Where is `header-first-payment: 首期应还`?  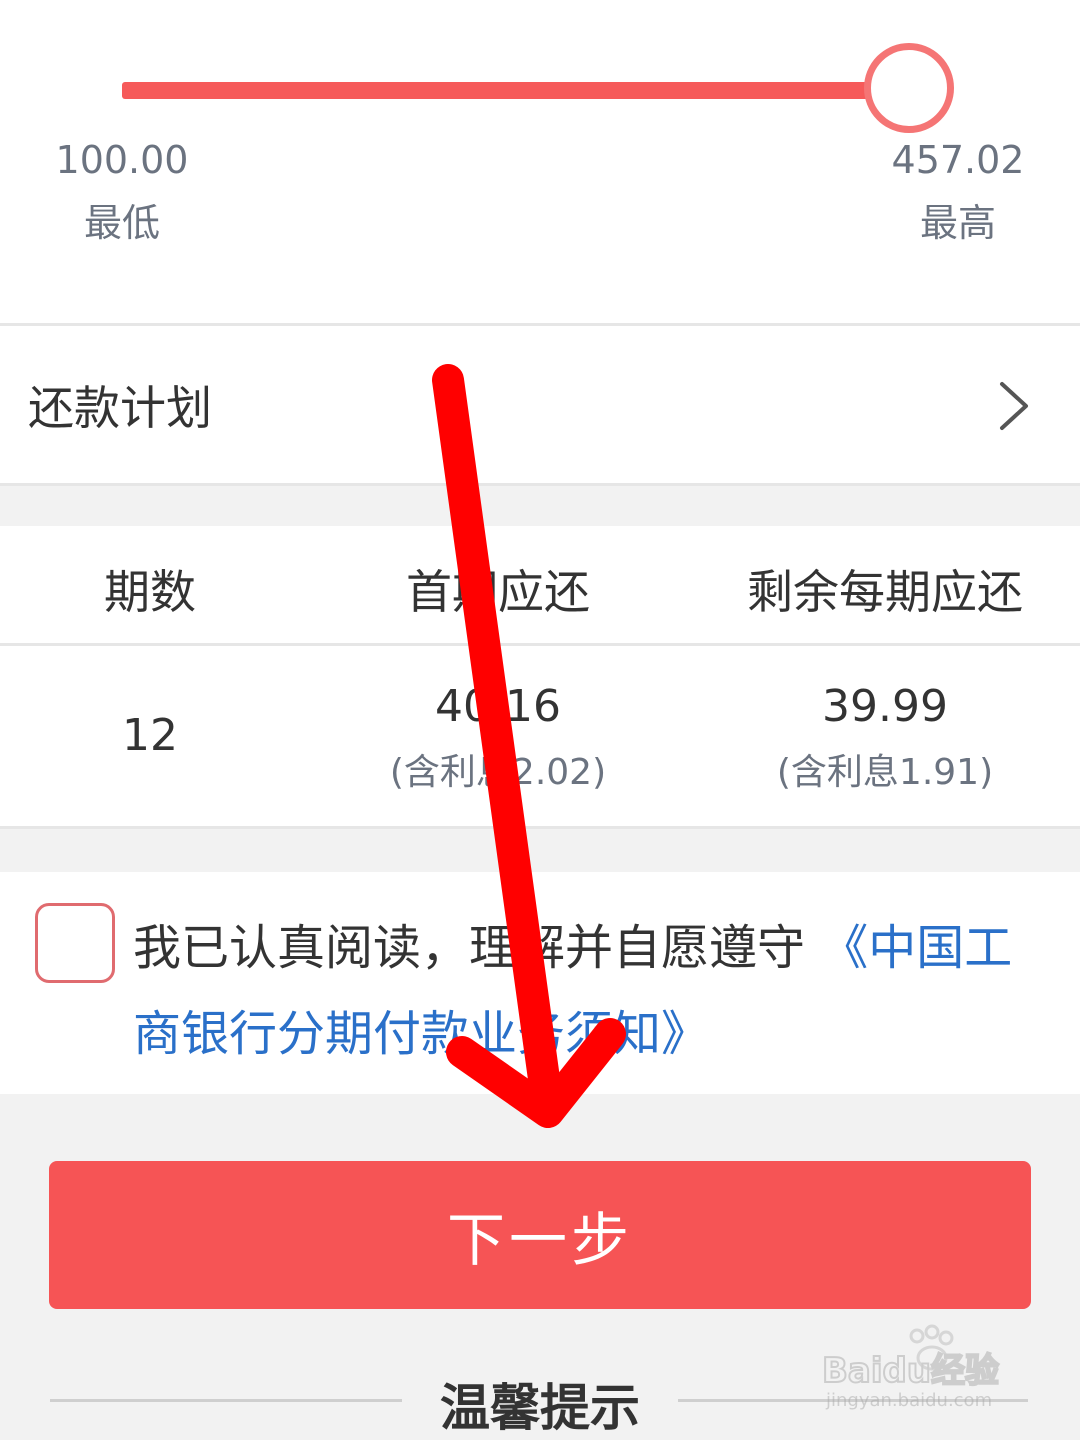
header-first-payment: 首期应还 is located at coordinates (498, 592).